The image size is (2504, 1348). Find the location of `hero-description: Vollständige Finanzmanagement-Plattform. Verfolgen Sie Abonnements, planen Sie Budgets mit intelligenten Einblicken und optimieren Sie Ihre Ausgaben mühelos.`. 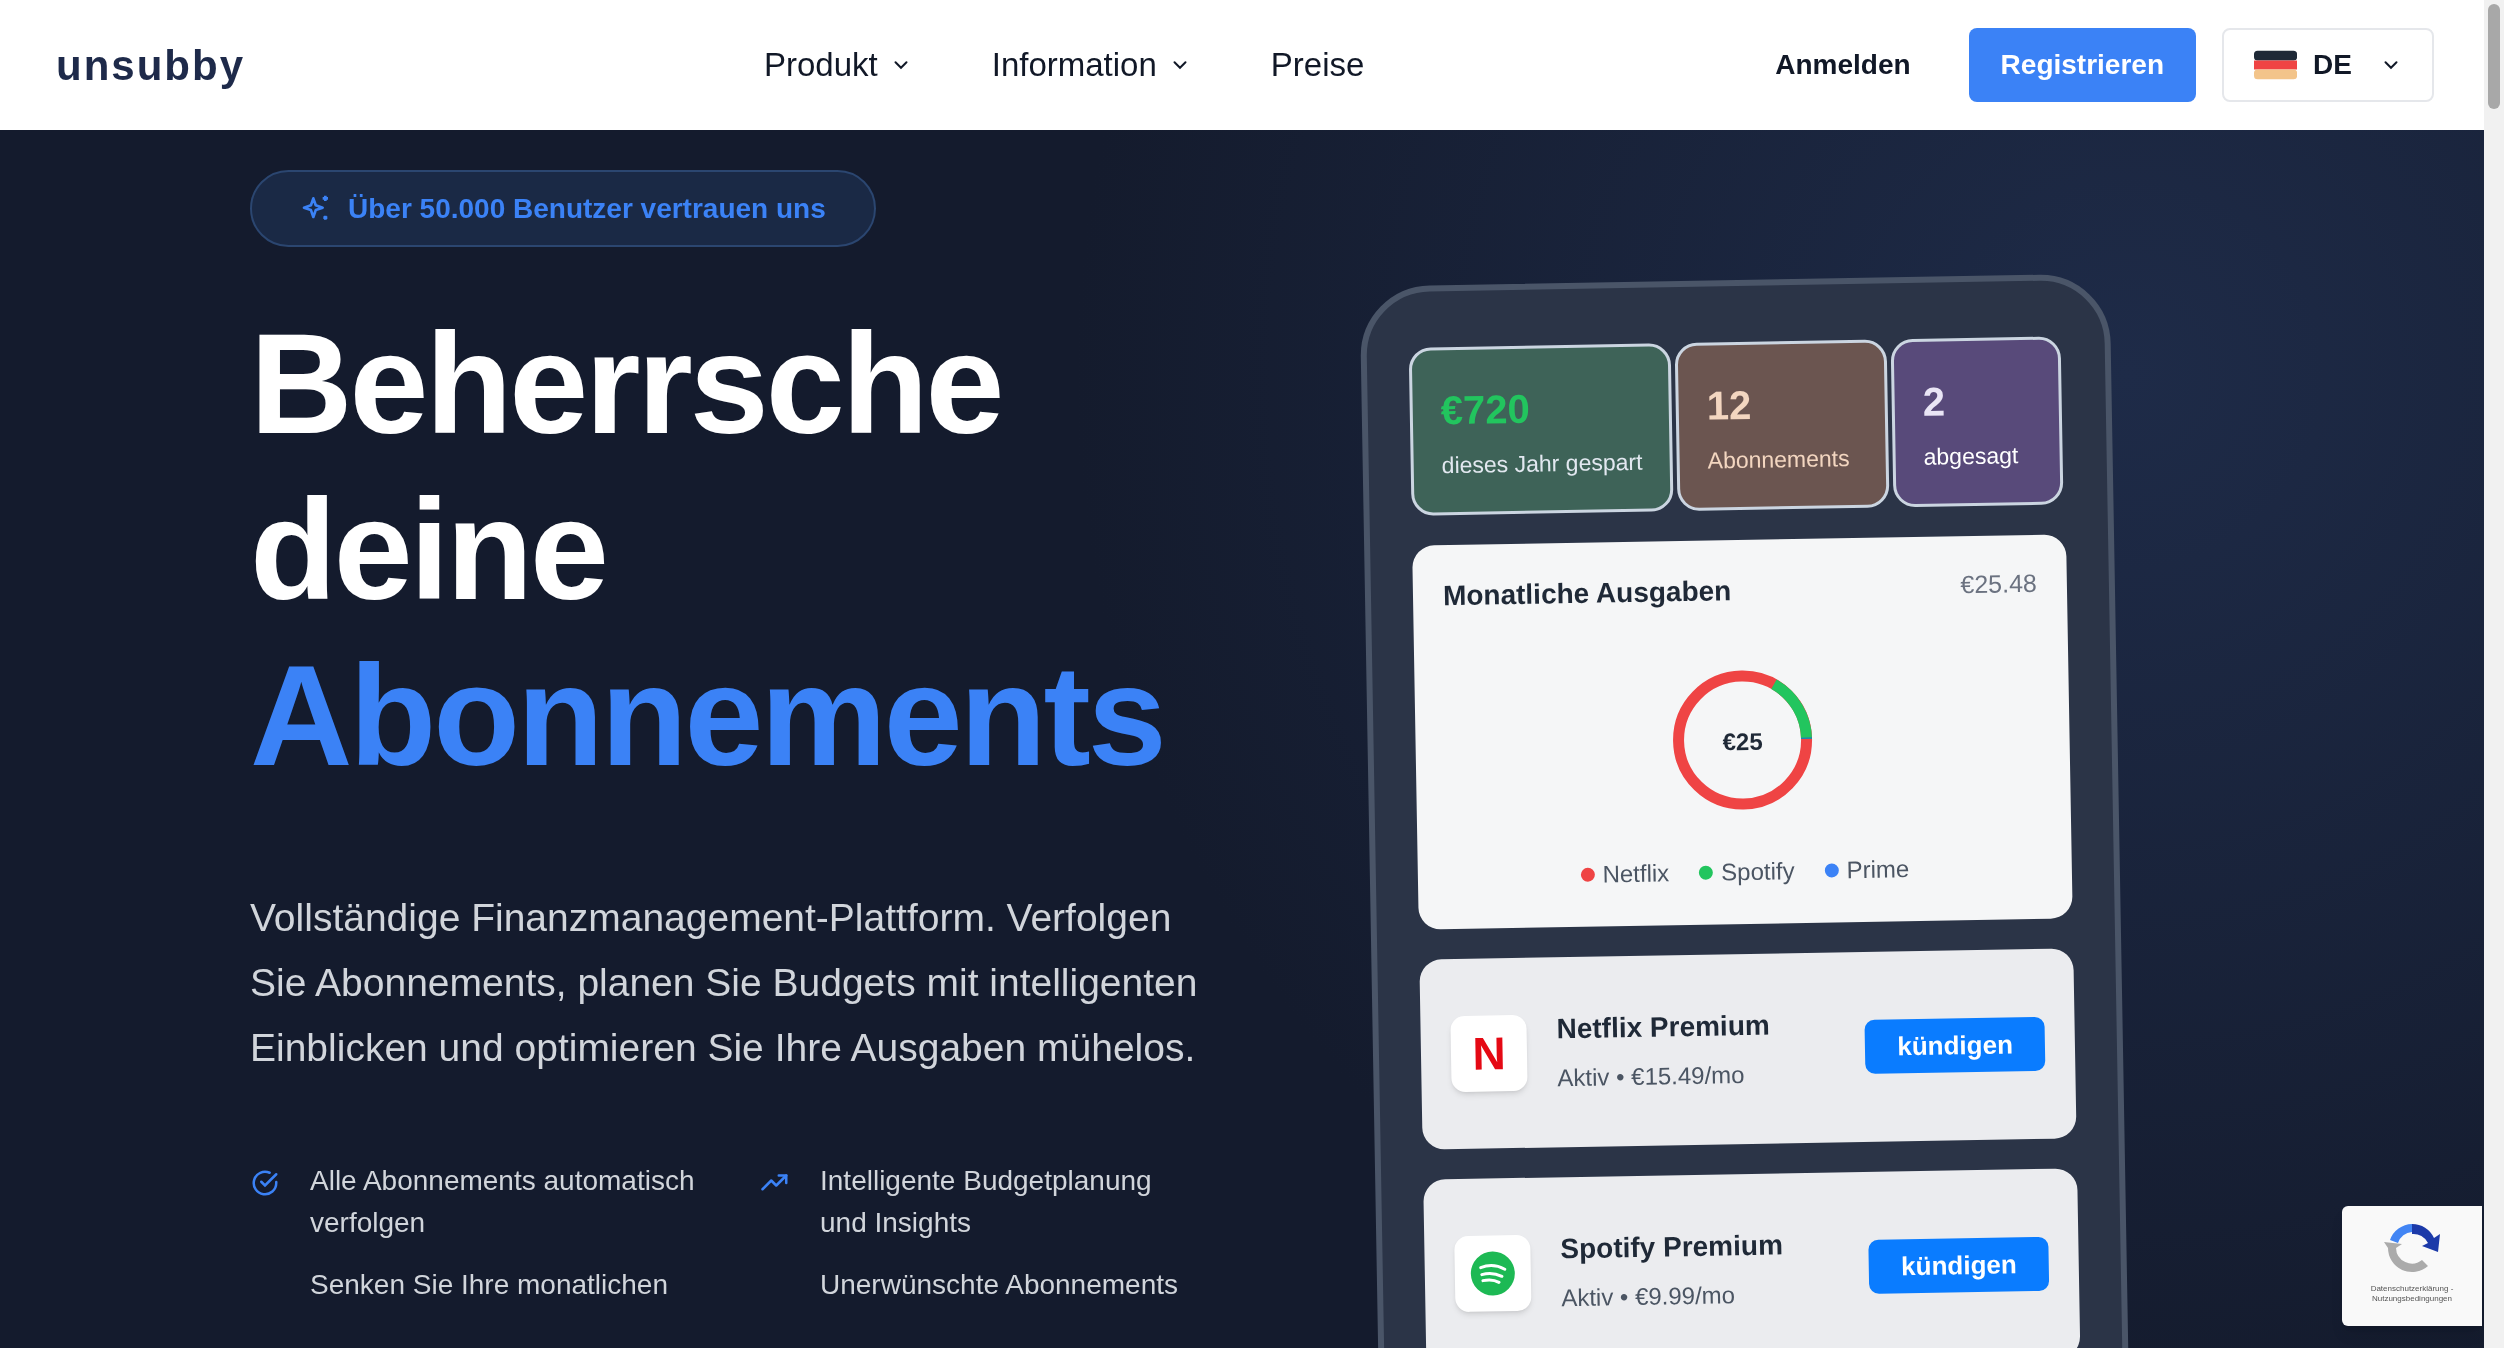

hero-description: Vollständige Finanzmanagement-Plattform. Verfolgen Sie Abonnements, planen Sie Budgets mit intelligenten Einblicken und optimieren Sie Ihre Ausgaben mühelos. is located at coordinates (724, 983).